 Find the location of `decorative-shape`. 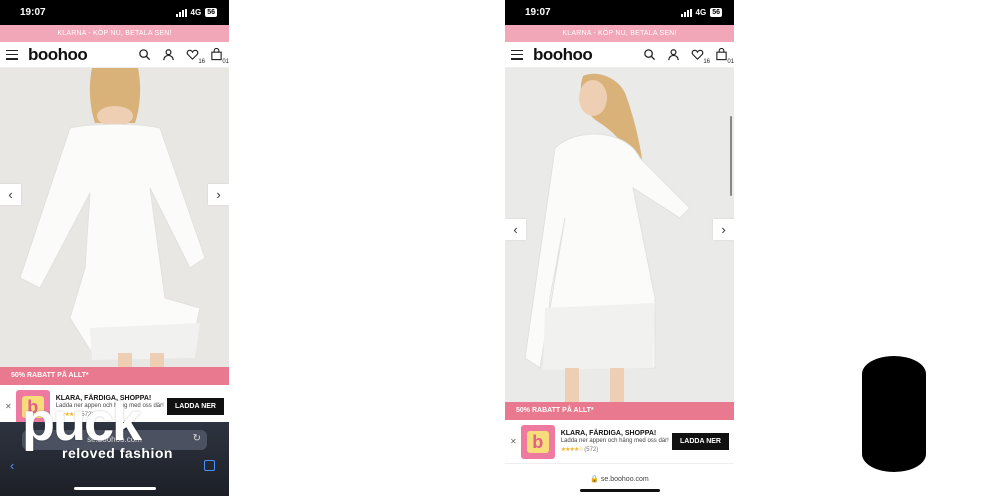

decorative-shape is located at coordinates (894, 414).